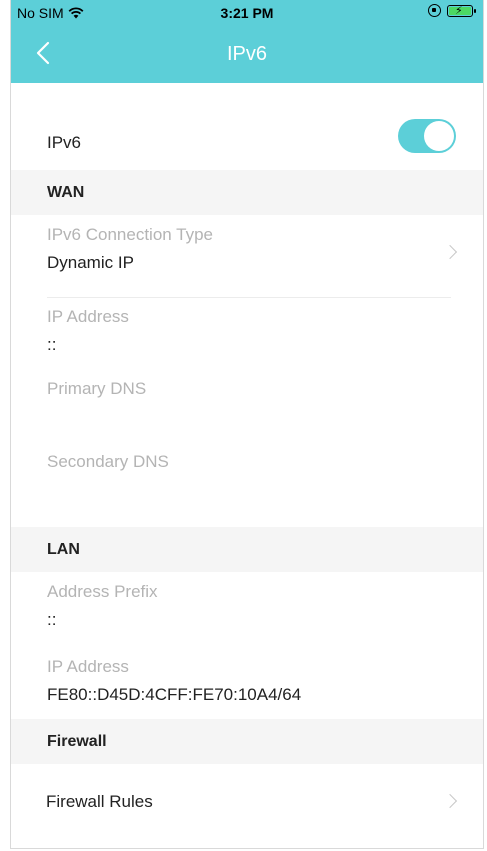  Describe the element at coordinates (99, 801) in the screenshot. I see `firewall-rules-label: Firewall Rules` at that location.